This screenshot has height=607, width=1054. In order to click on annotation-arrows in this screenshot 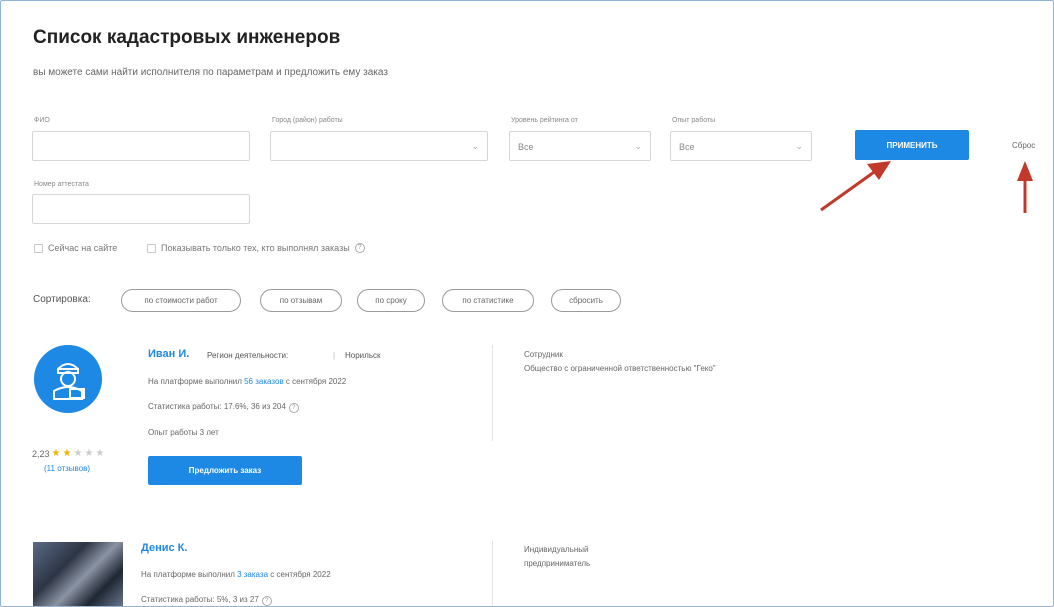, I will do `click(926, 187)`.